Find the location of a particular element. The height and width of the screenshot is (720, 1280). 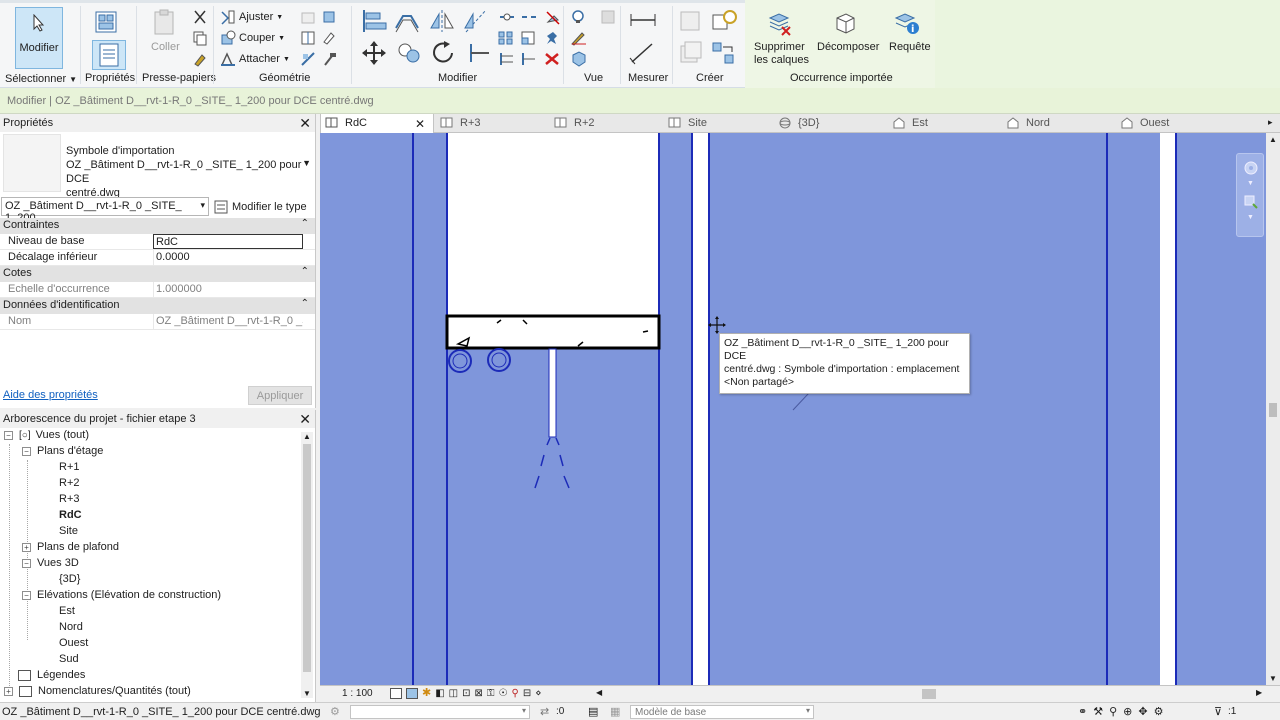

adjust-button: Ajuster ▼ is located at coordinates (251, 17).